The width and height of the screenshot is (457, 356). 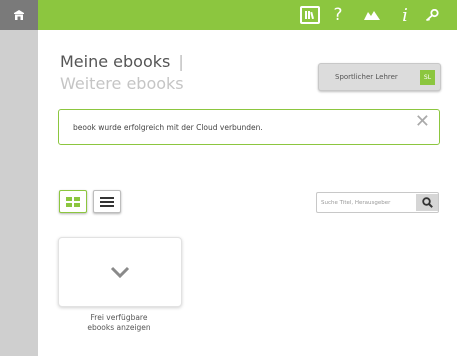 I want to click on home-button, so click(x=19, y=15).